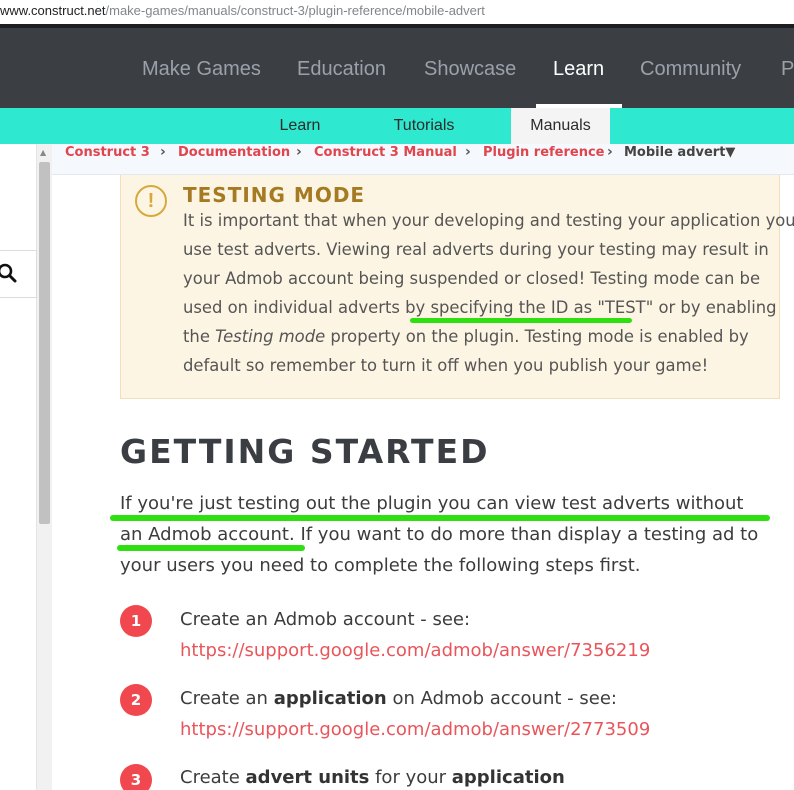 The height and width of the screenshot is (790, 794). What do you see at coordinates (679, 152) in the screenshot?
I see `breadcrumb-current-dropdown: Mobile advert▼` at bounding box center [679, 152].